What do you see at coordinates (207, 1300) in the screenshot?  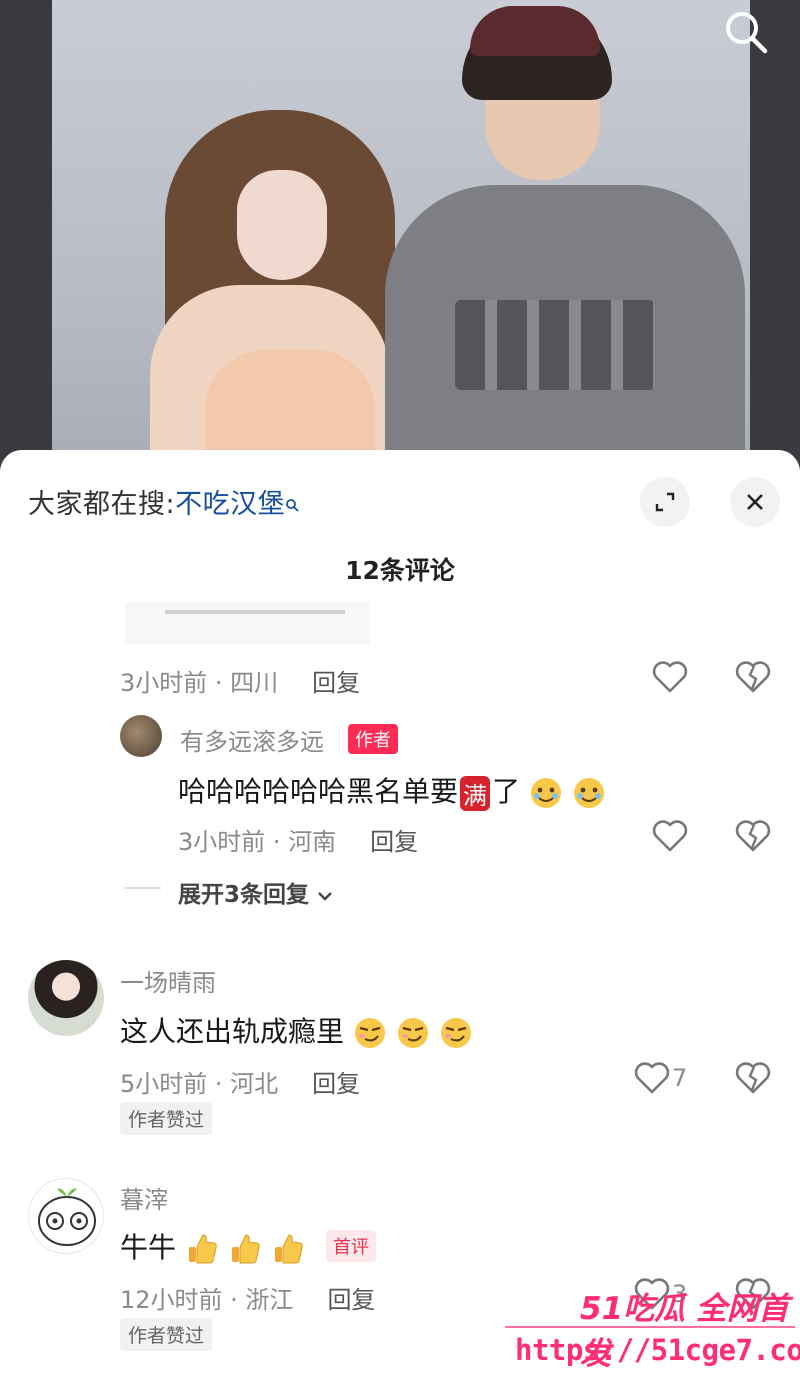 I see `comment-time-location: 12小时前 · 浙江` at bounding box center [207, 1300].